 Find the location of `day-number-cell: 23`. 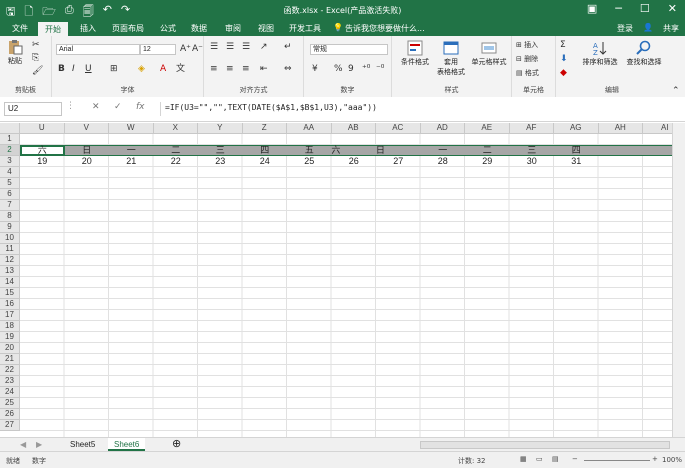

day-number-cell: 23 is located at coordinates (220, 161).